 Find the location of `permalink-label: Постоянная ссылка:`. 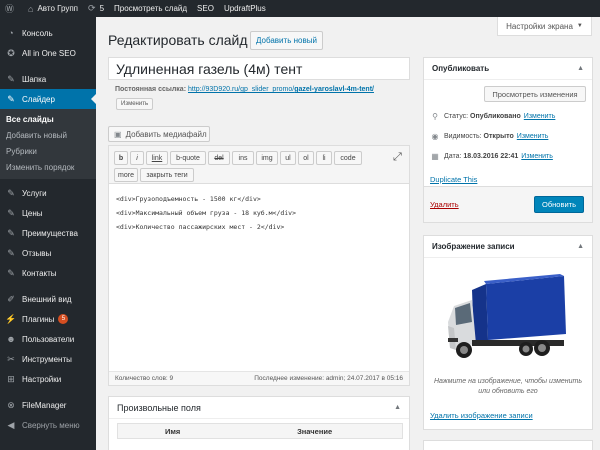

permalink-label: Постоянная ссылка: is located at coordinates (151, 89).